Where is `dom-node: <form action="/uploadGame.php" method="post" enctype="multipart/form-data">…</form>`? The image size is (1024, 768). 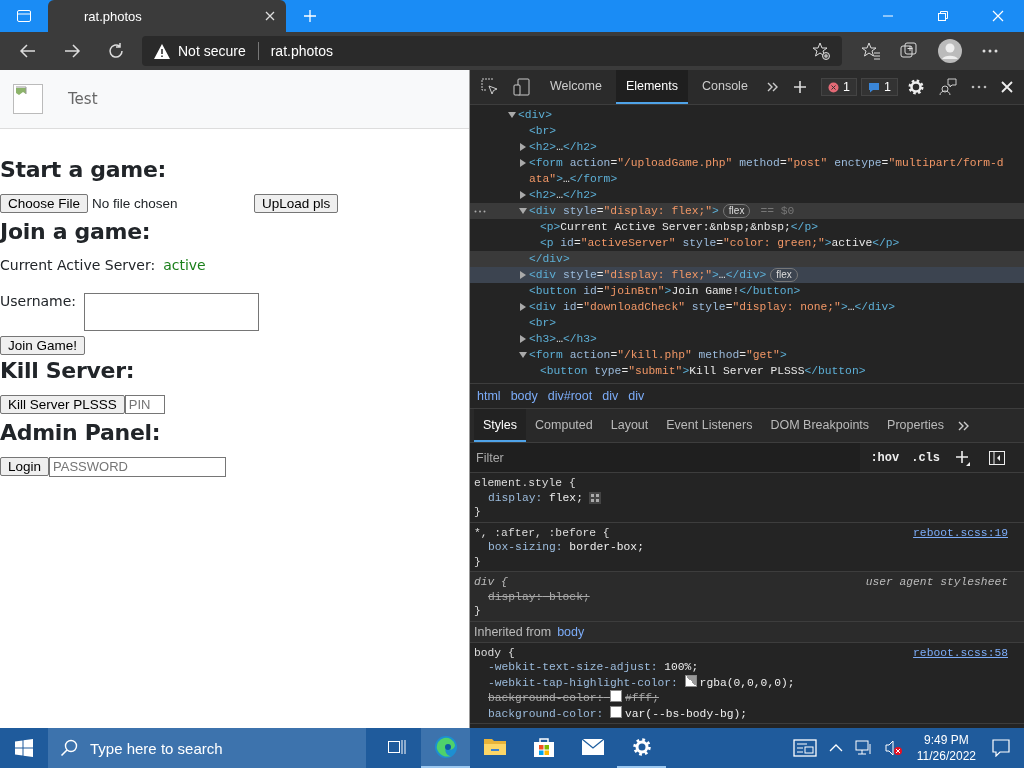
dom-node: <form action="/uploadGame.php" method="post" enctype="multipart/form-data">…</form> is located at coordinates (768, 171).